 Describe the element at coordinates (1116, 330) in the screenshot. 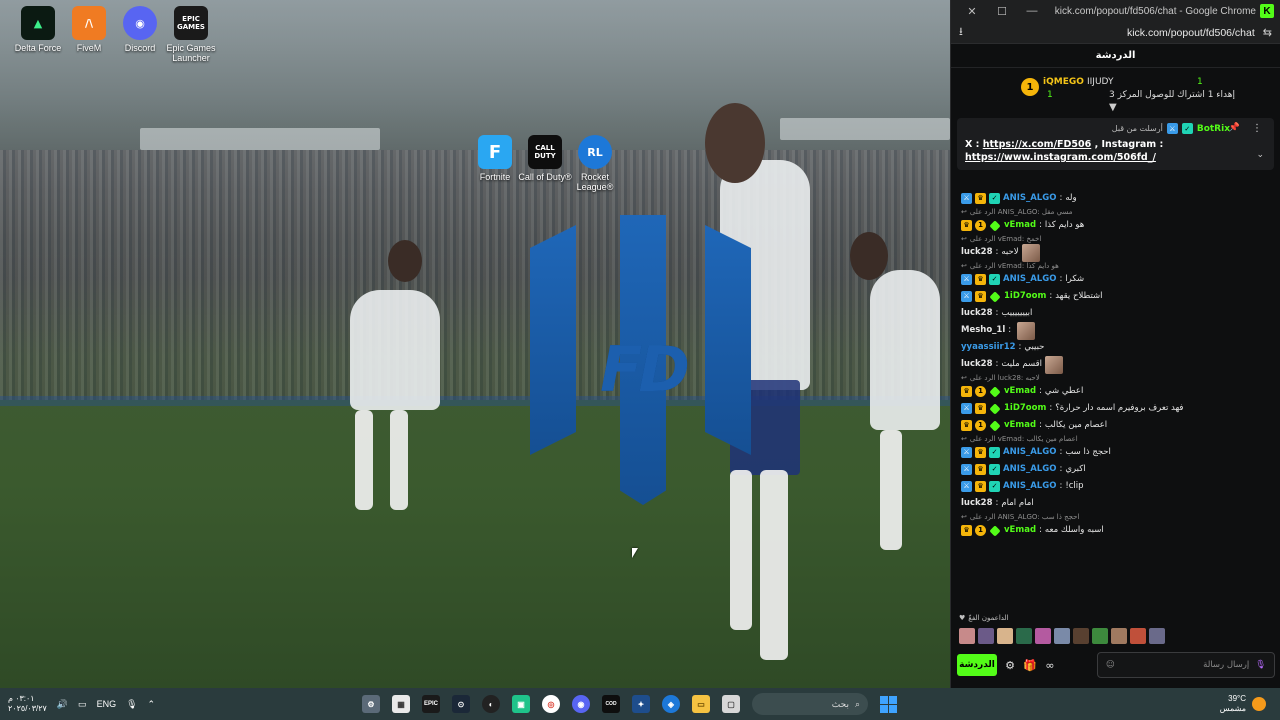

I see `chat-message: Mesho_1l:` at that location.